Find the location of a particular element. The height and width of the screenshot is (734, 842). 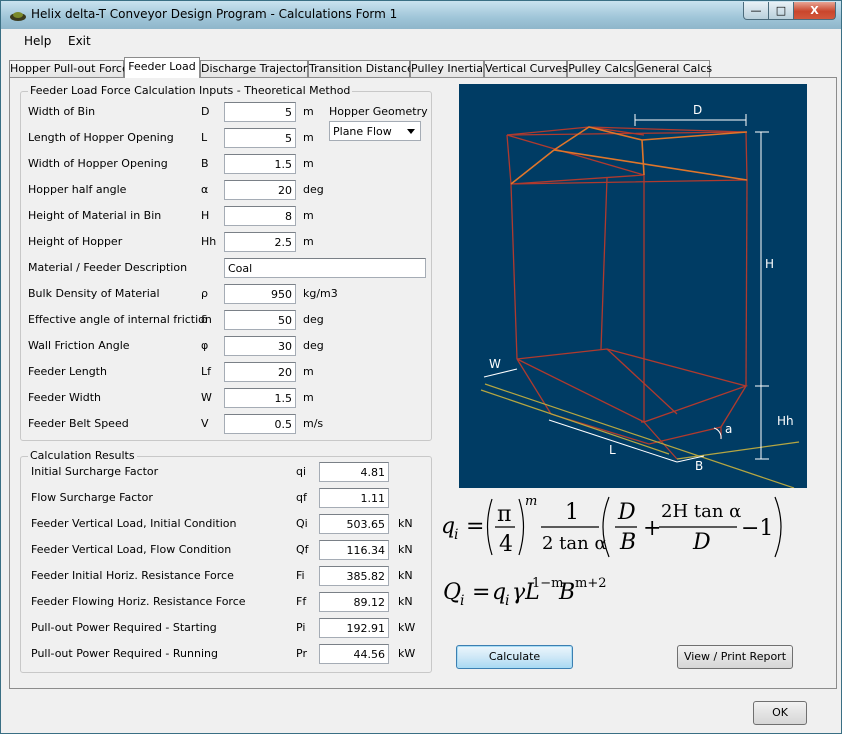

unit-bulk-density: kg/m3 is located at coordinates (320, 293).